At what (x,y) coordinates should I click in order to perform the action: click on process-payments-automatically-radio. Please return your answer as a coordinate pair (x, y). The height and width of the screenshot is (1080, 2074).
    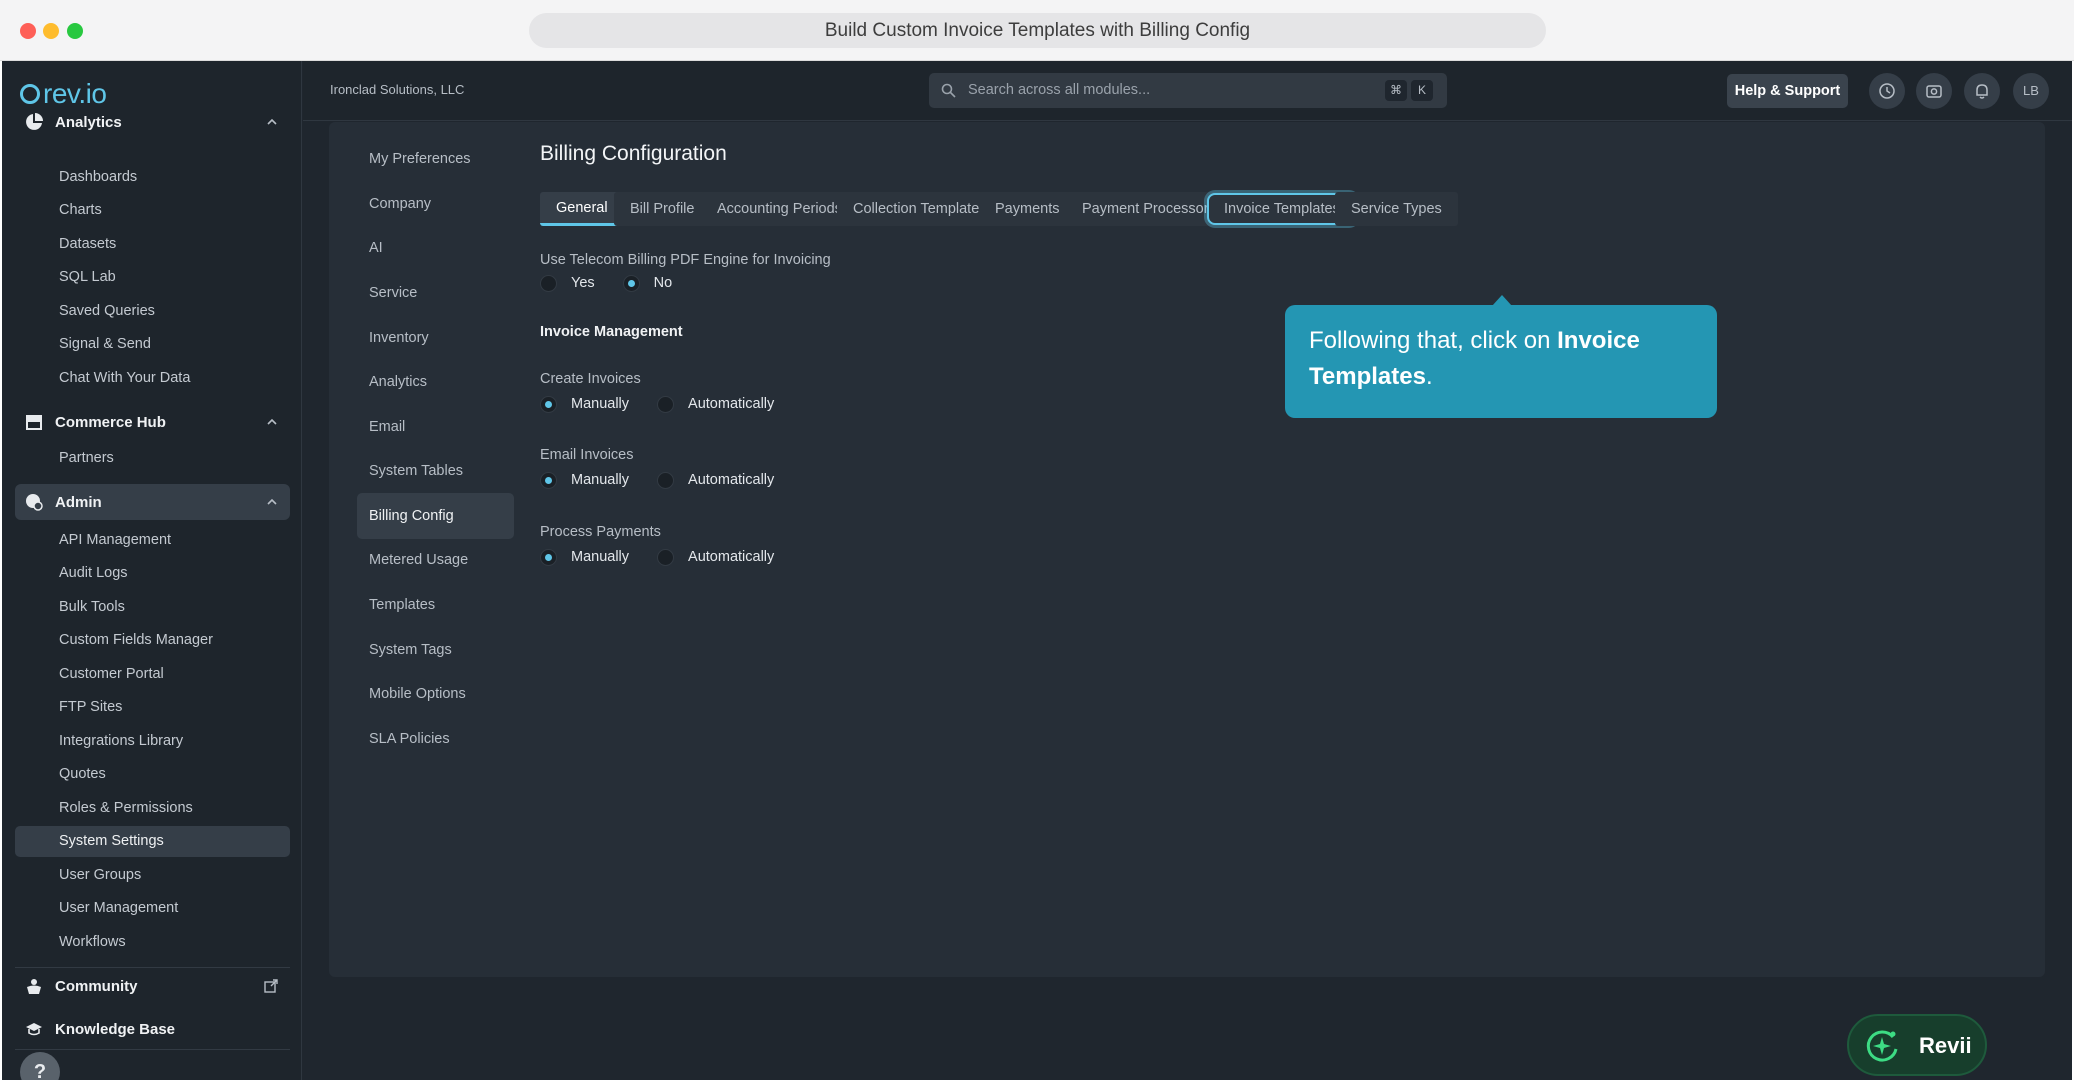
    Looking at the image, I should click on (666, 557).